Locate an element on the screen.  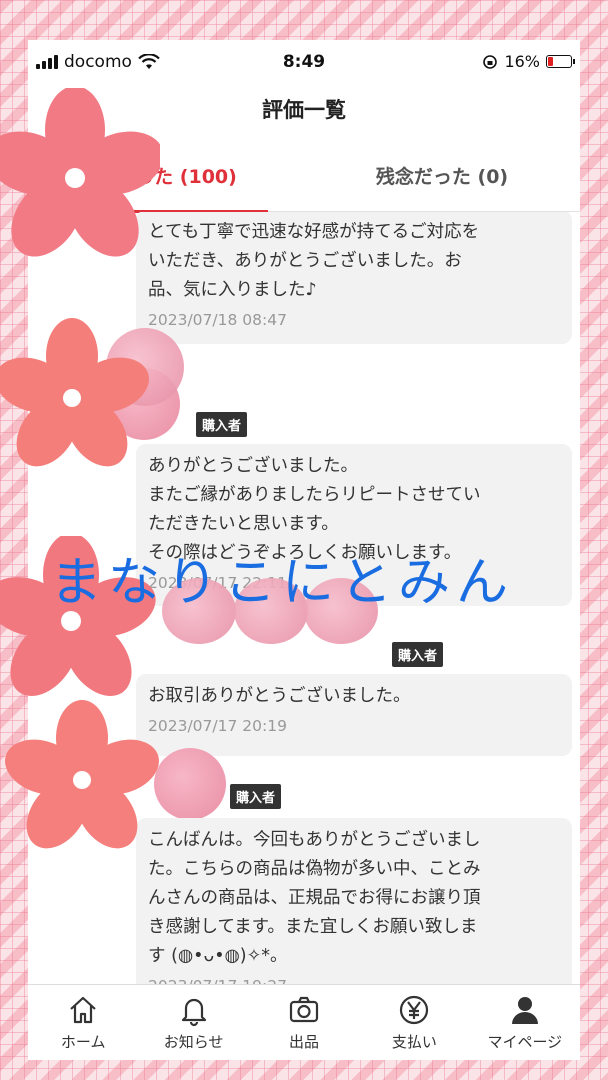
review-text: お取引ありがとうございました。 is located at coordinates (279, 696).